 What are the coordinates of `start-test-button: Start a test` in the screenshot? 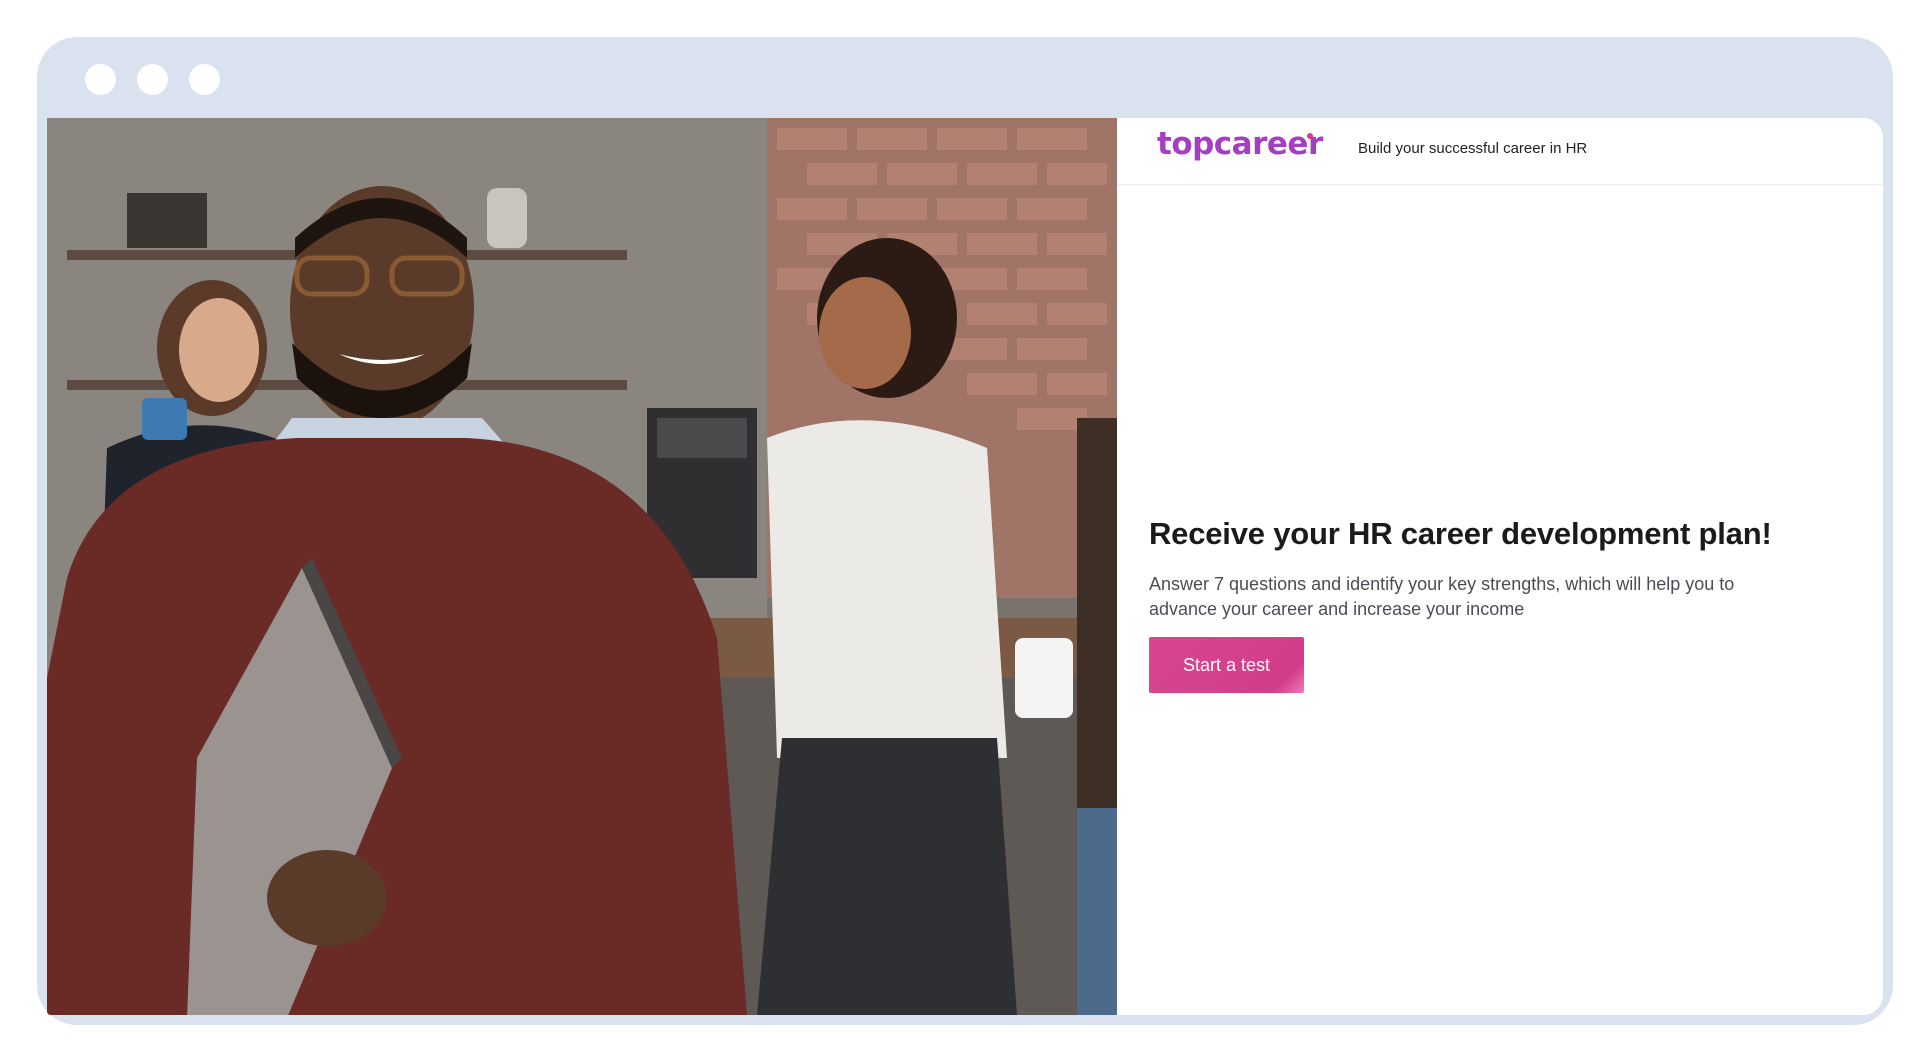 It's located at (1226, 665).